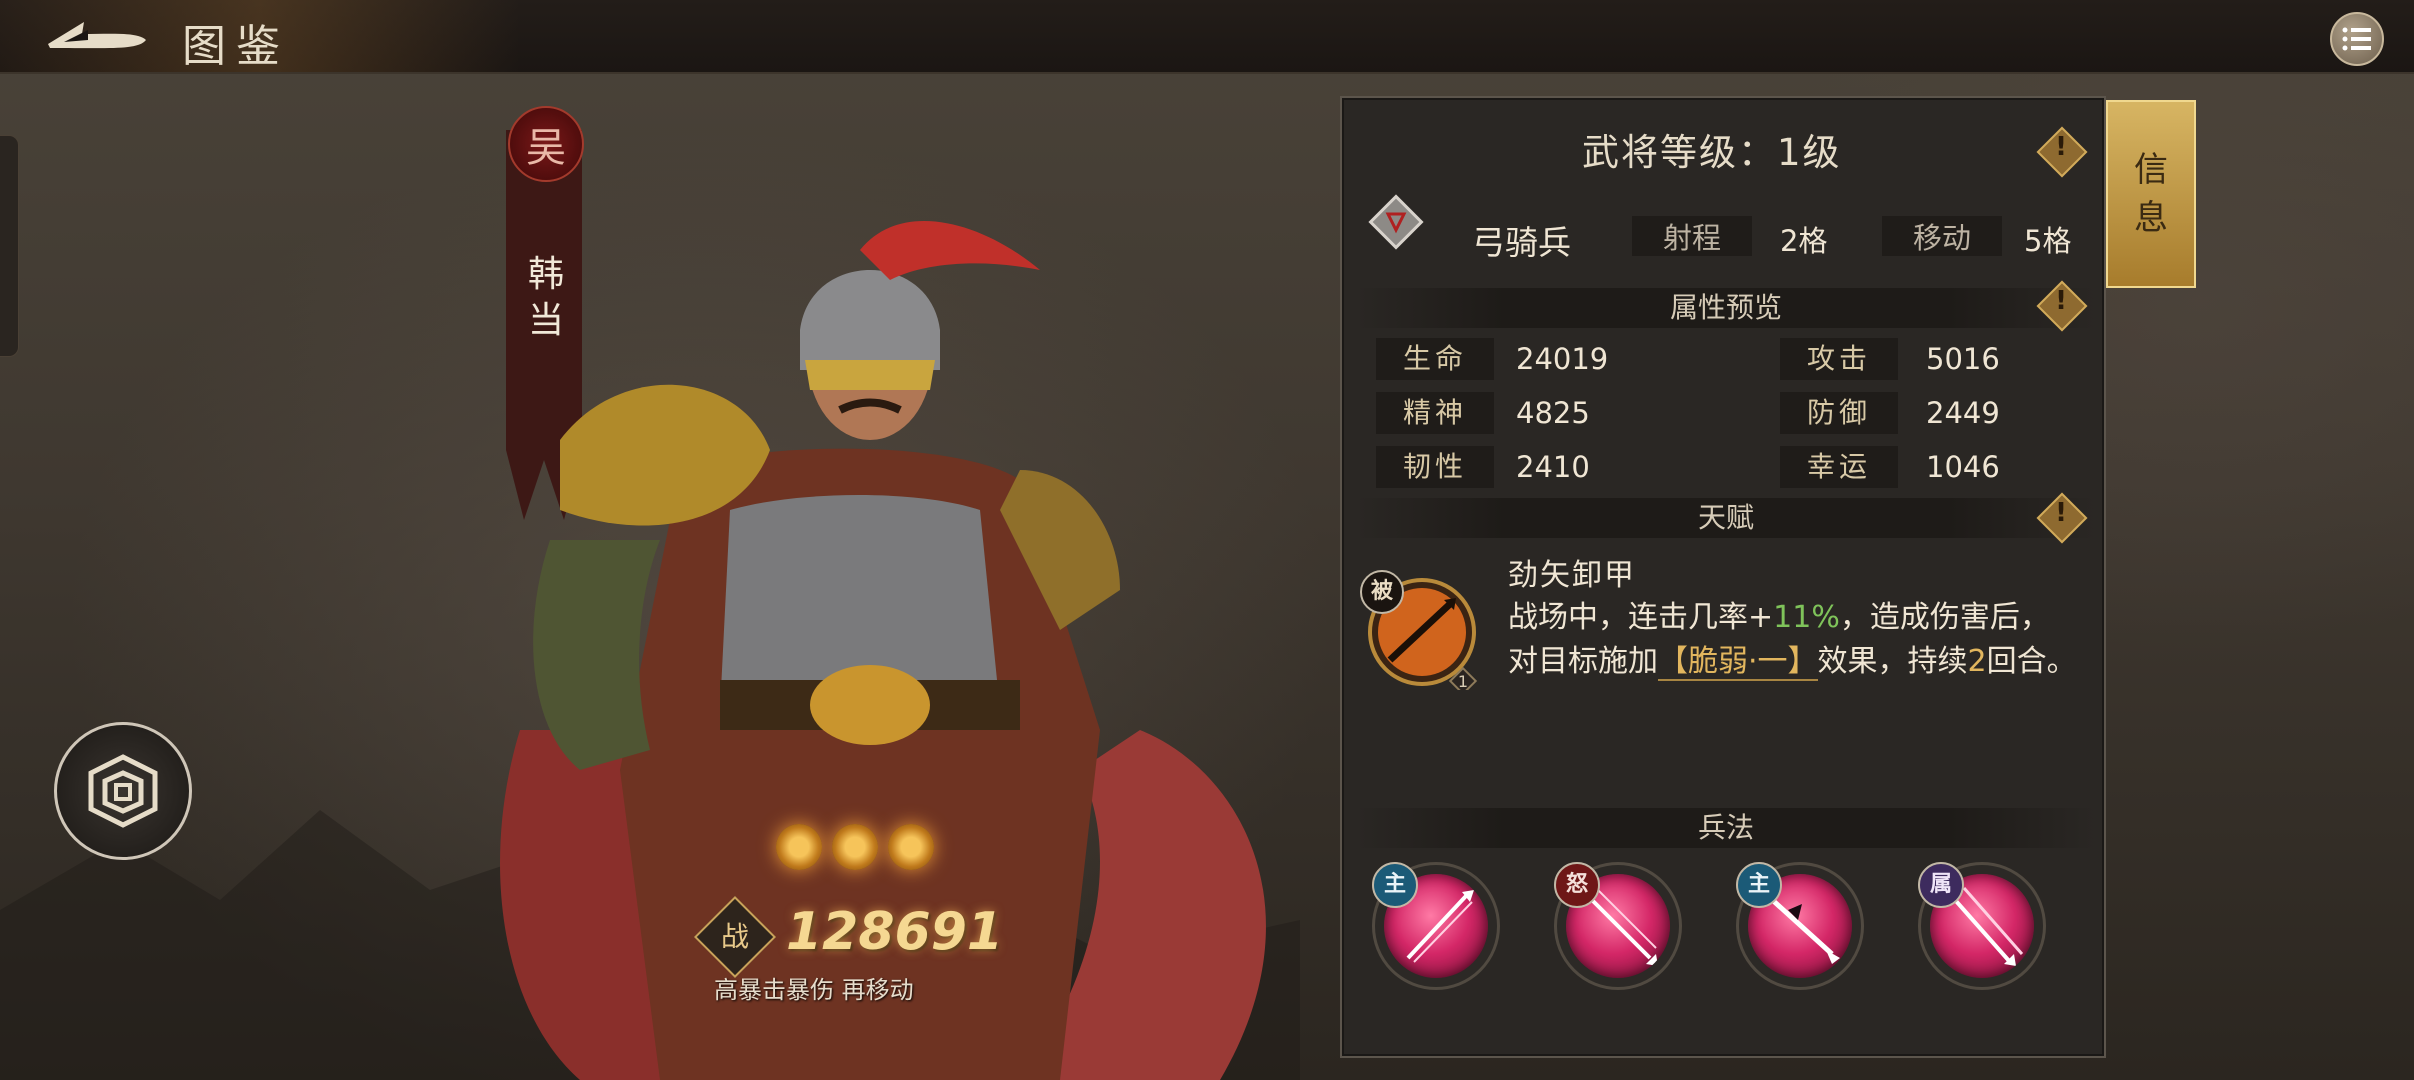  Describe the element at coordinates (2151, 194) in the screenshot. I see `tab-info: 信 息` at that location.